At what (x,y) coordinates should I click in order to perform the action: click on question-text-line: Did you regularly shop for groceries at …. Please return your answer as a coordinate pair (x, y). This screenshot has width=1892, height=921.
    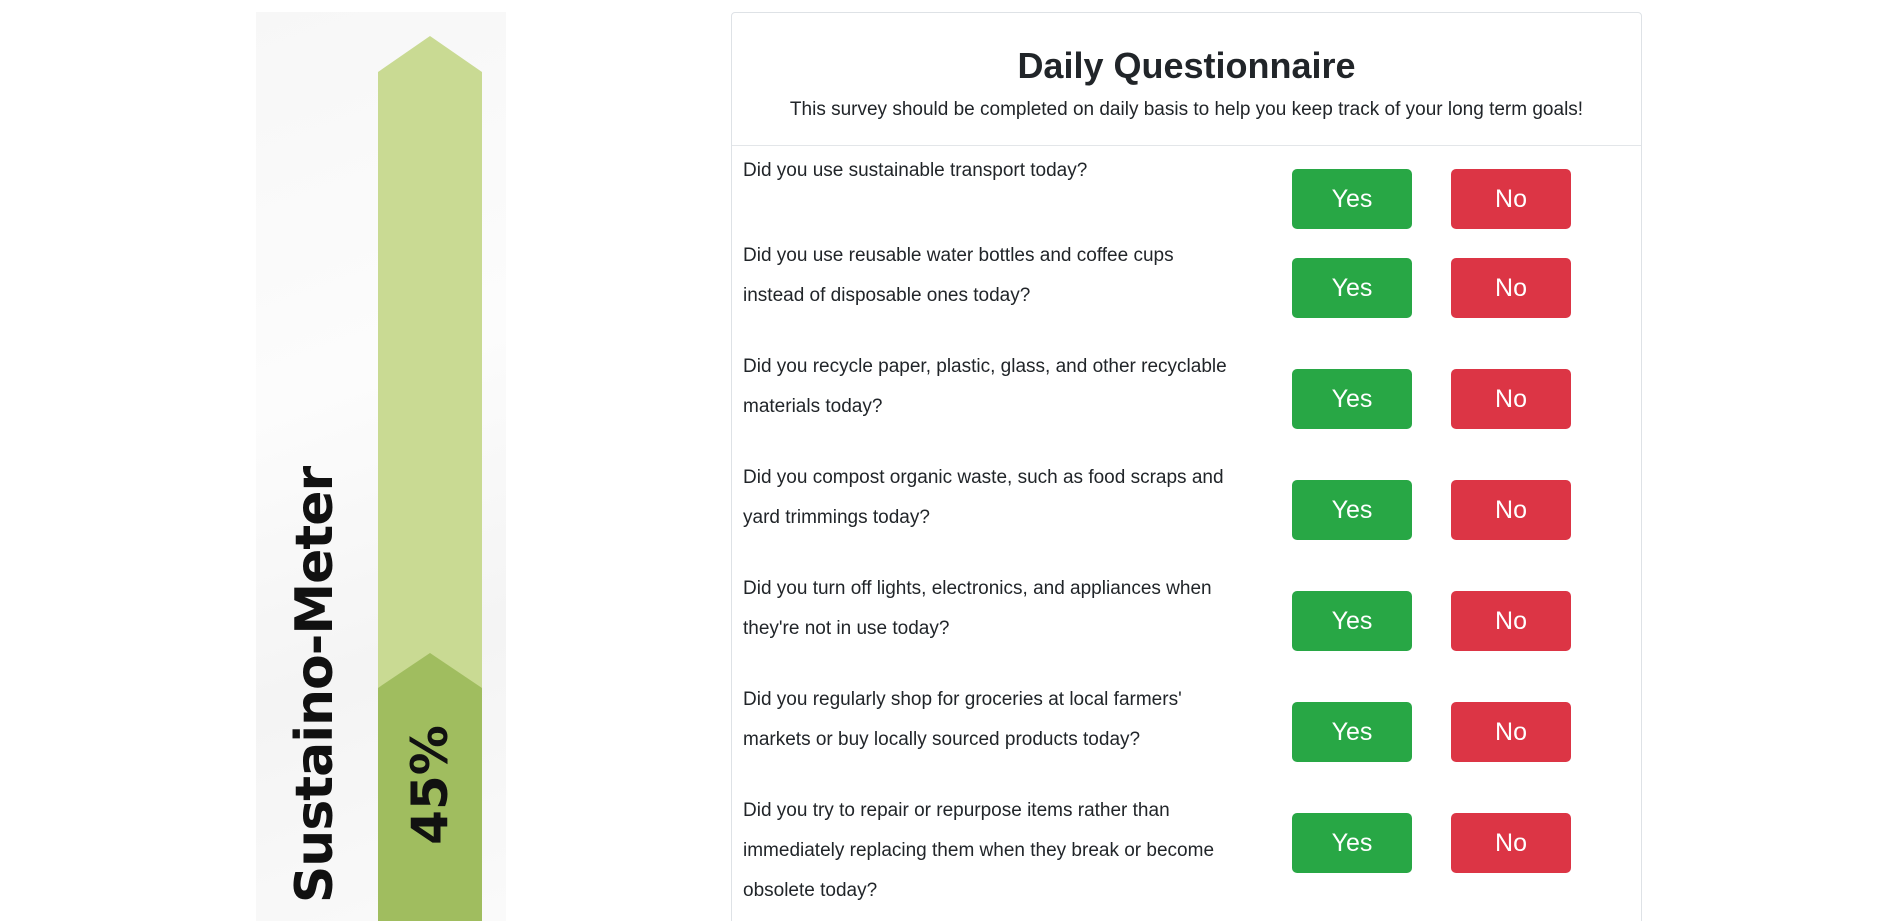
    Looking at the image, I should click on (962, 699).